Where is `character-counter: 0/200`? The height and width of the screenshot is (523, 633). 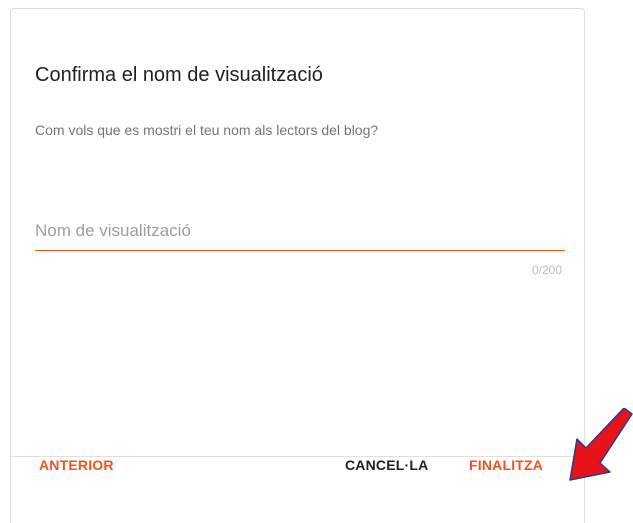 character-counter: 0/200 is located at coordinates (546, 270).